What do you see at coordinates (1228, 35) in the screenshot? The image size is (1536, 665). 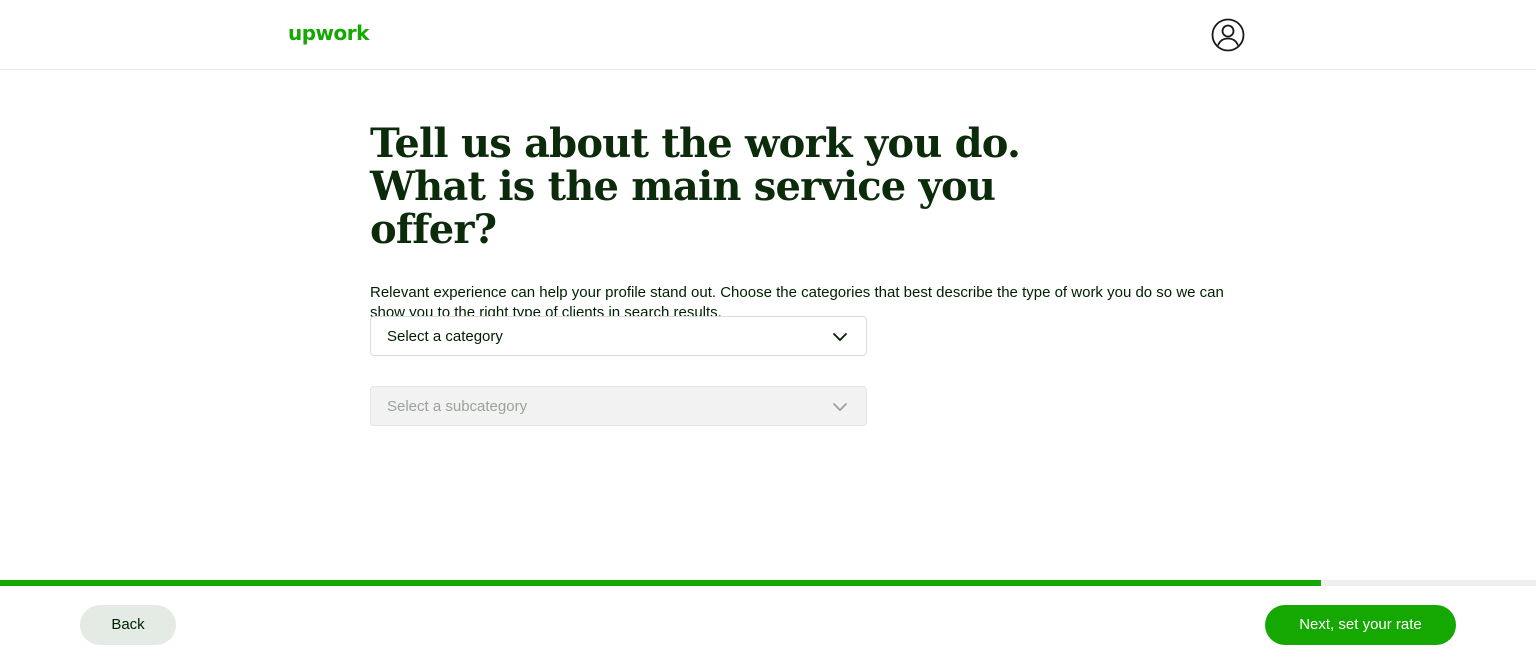 I see `user-circle-icon` at bounding box center [1228, 35].